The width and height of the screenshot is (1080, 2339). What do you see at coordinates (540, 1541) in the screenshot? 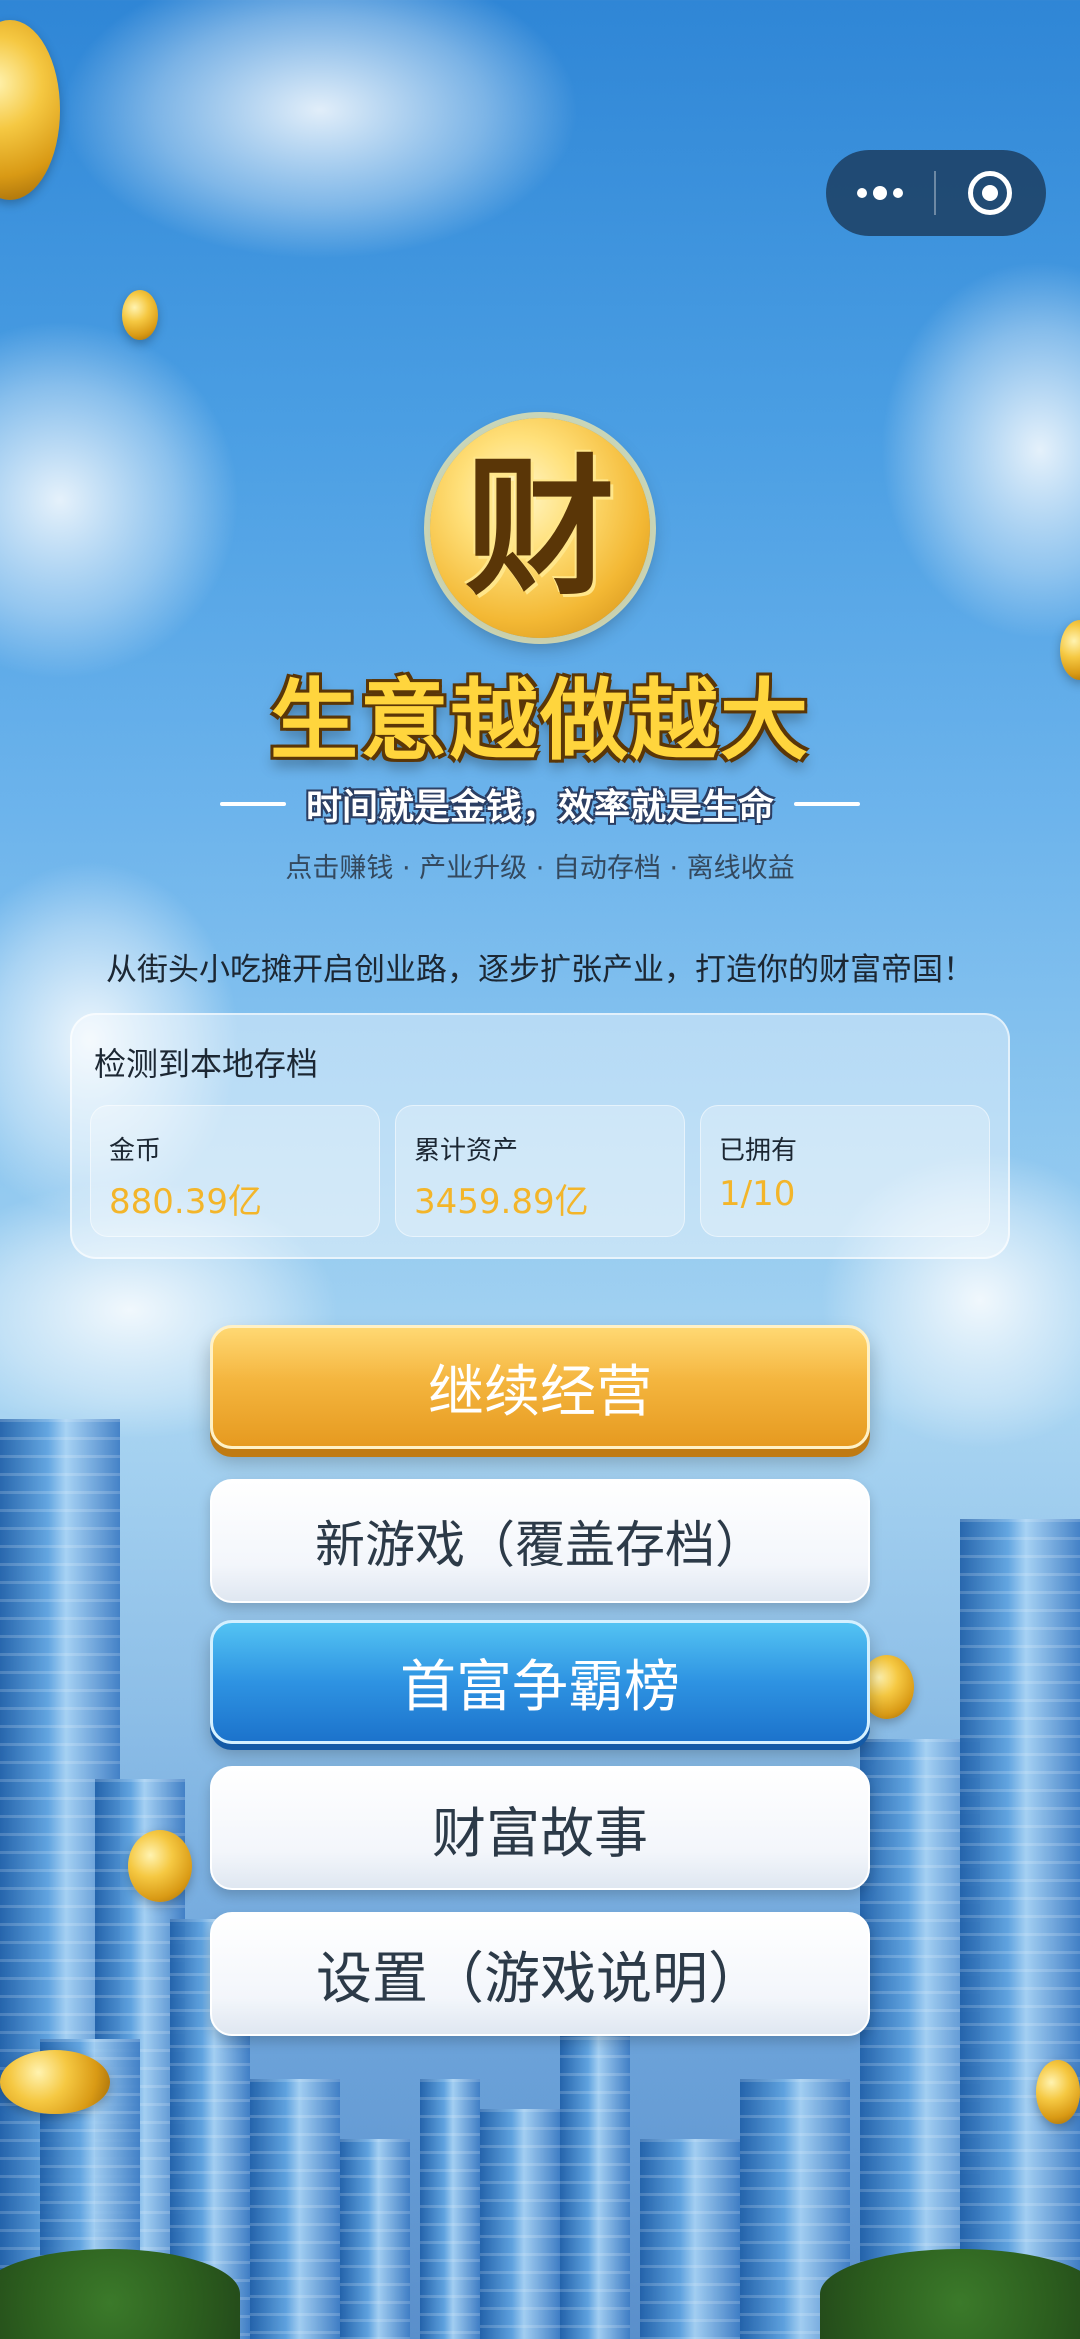
I see `new-game-button: 新游戏（覆盖存档）` at bounding box center [540, 1541].